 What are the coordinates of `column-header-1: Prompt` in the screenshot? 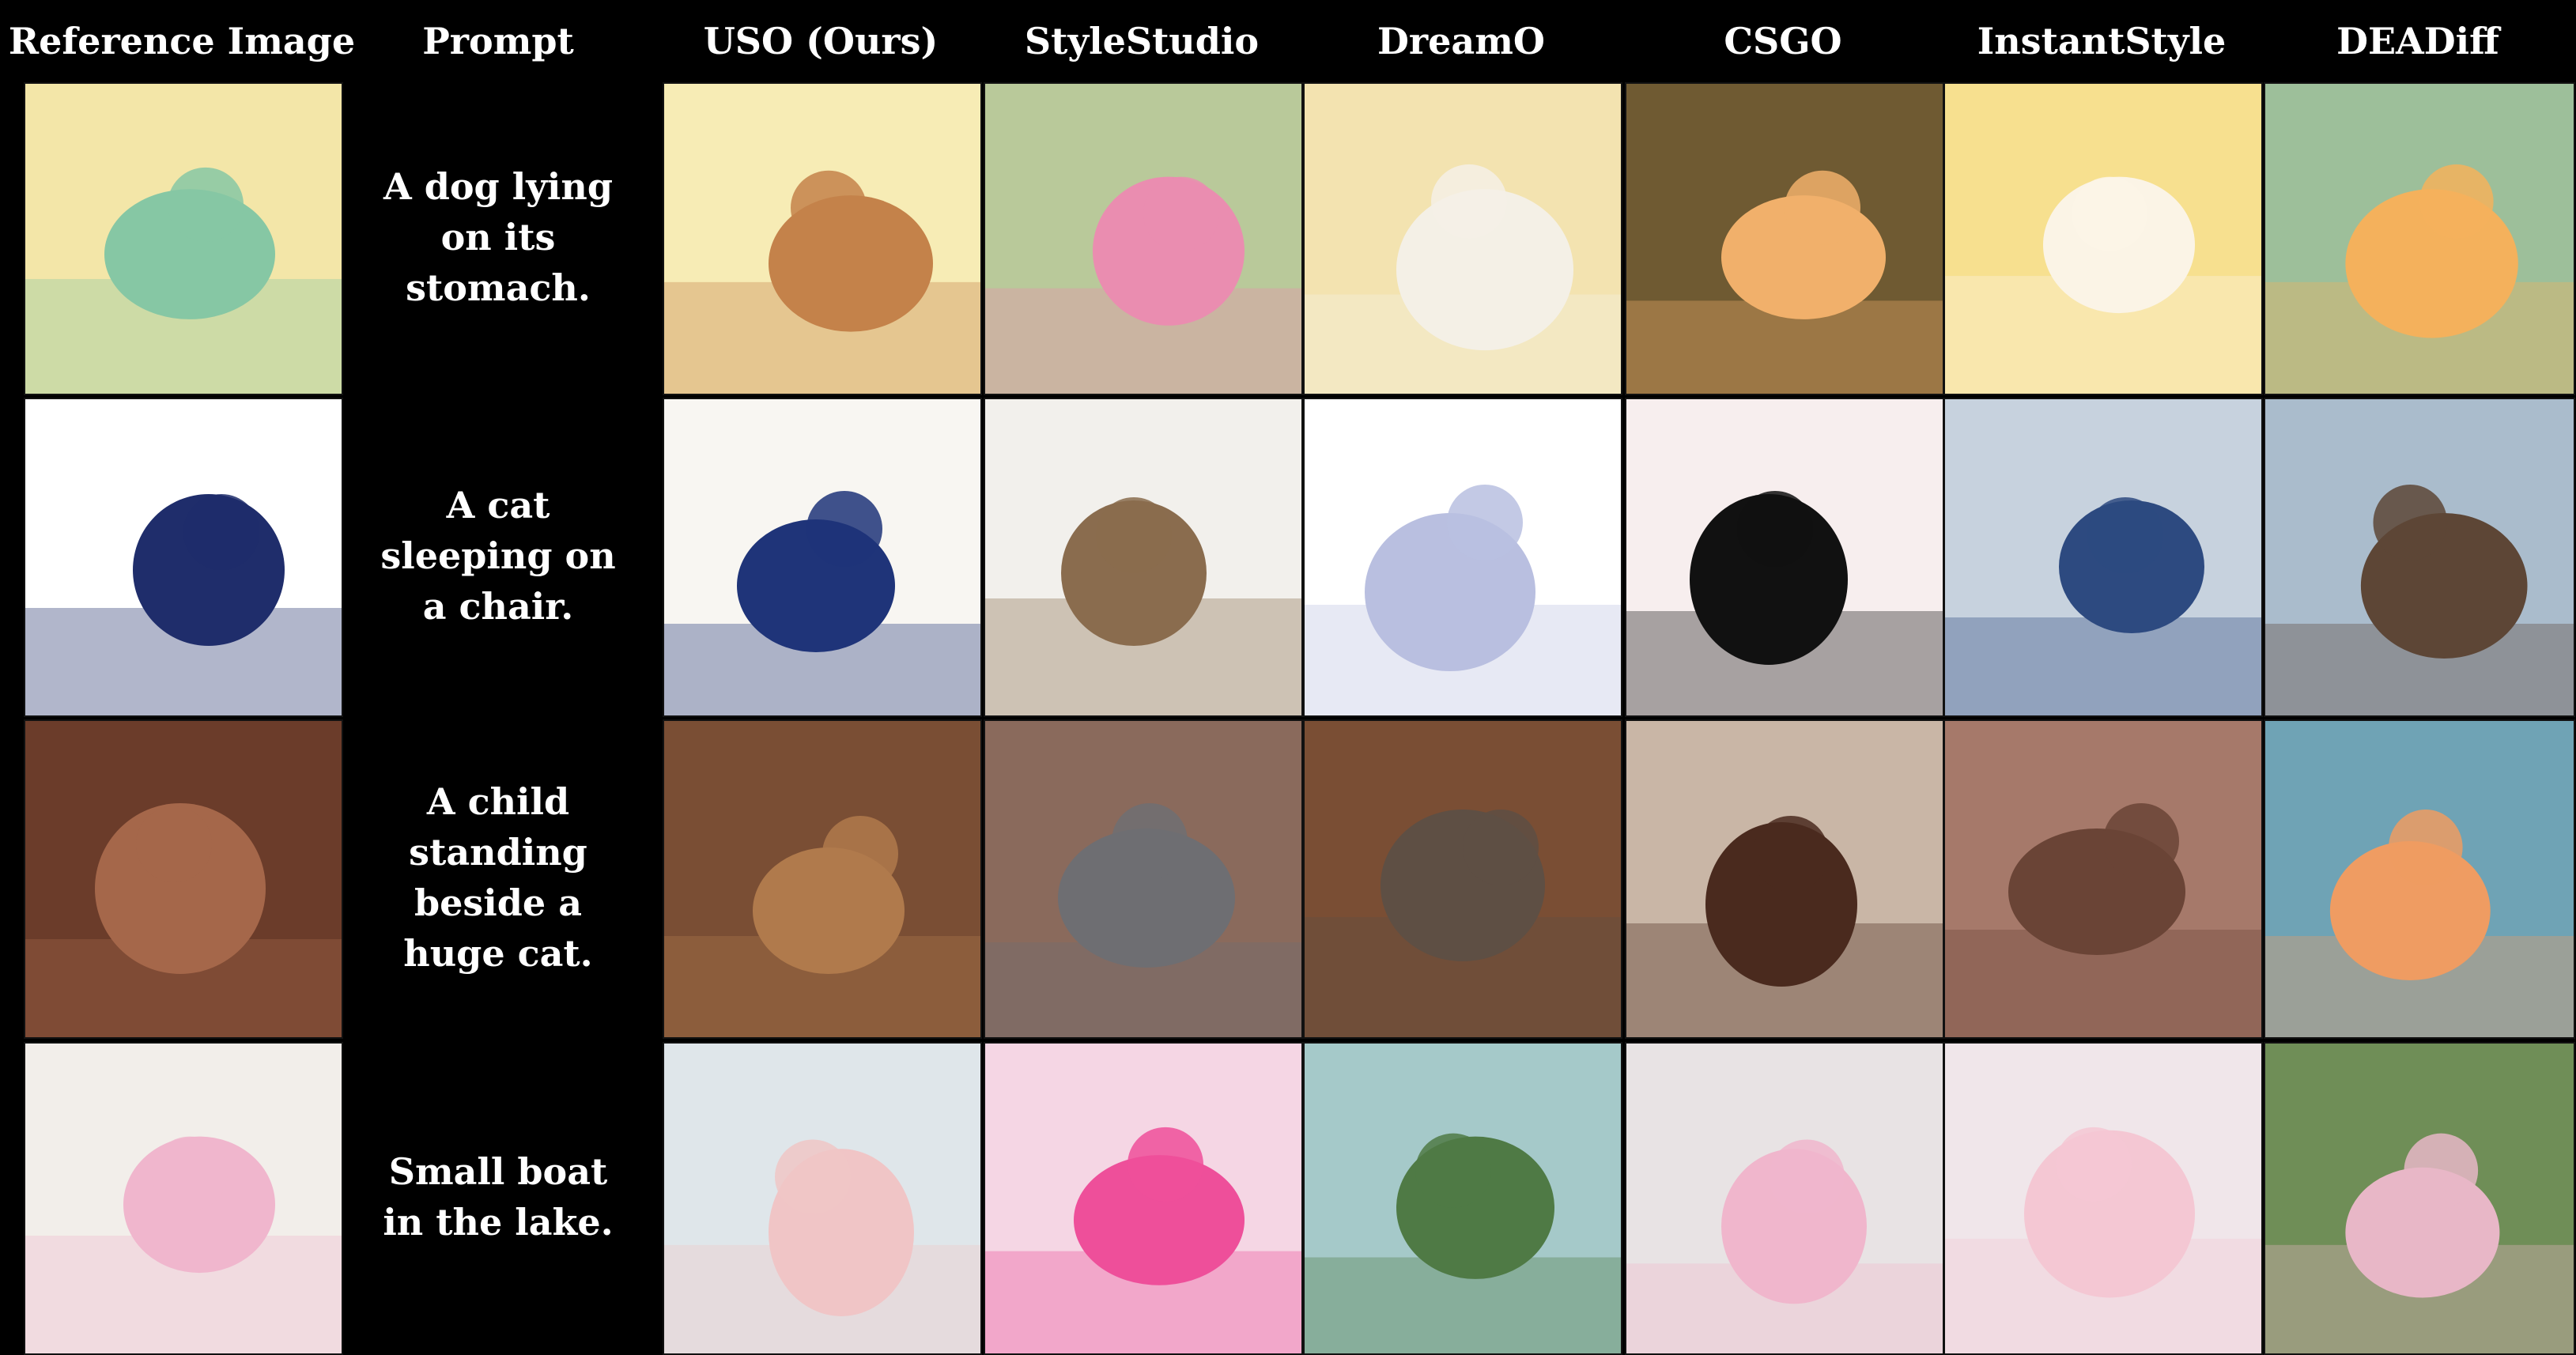 It's located at (498, 41).